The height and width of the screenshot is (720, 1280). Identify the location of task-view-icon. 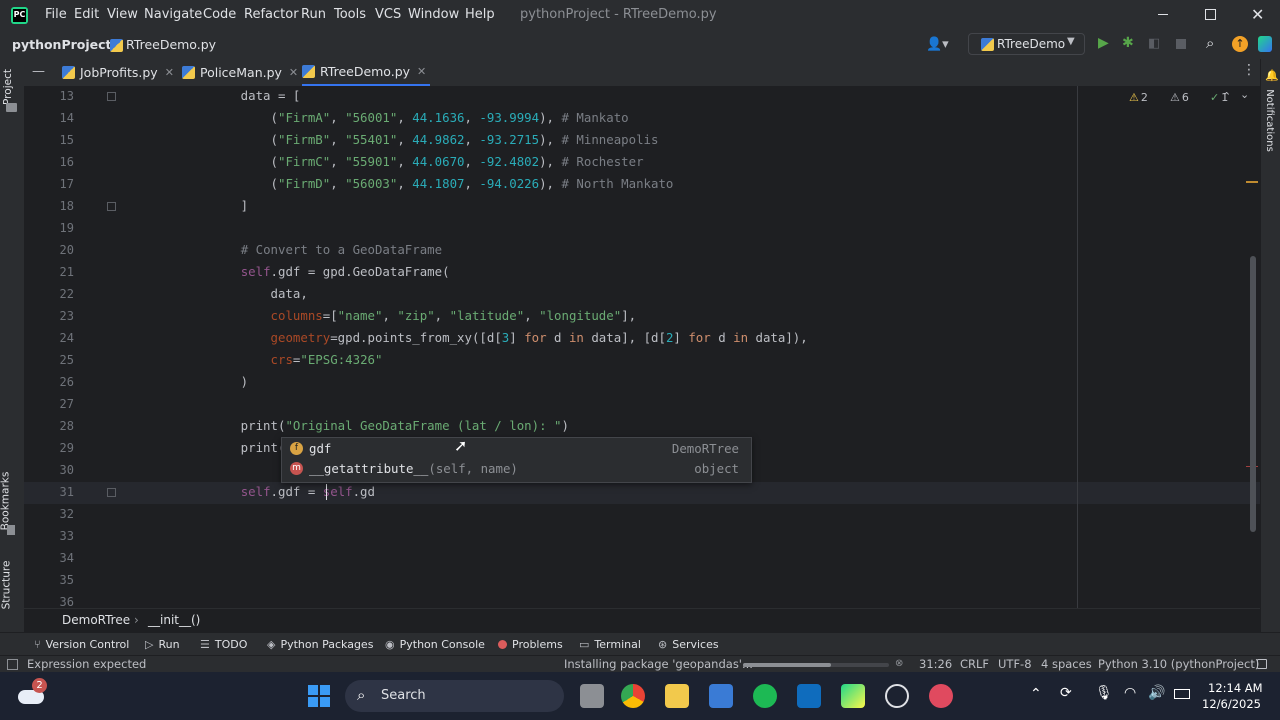
(592, 696).